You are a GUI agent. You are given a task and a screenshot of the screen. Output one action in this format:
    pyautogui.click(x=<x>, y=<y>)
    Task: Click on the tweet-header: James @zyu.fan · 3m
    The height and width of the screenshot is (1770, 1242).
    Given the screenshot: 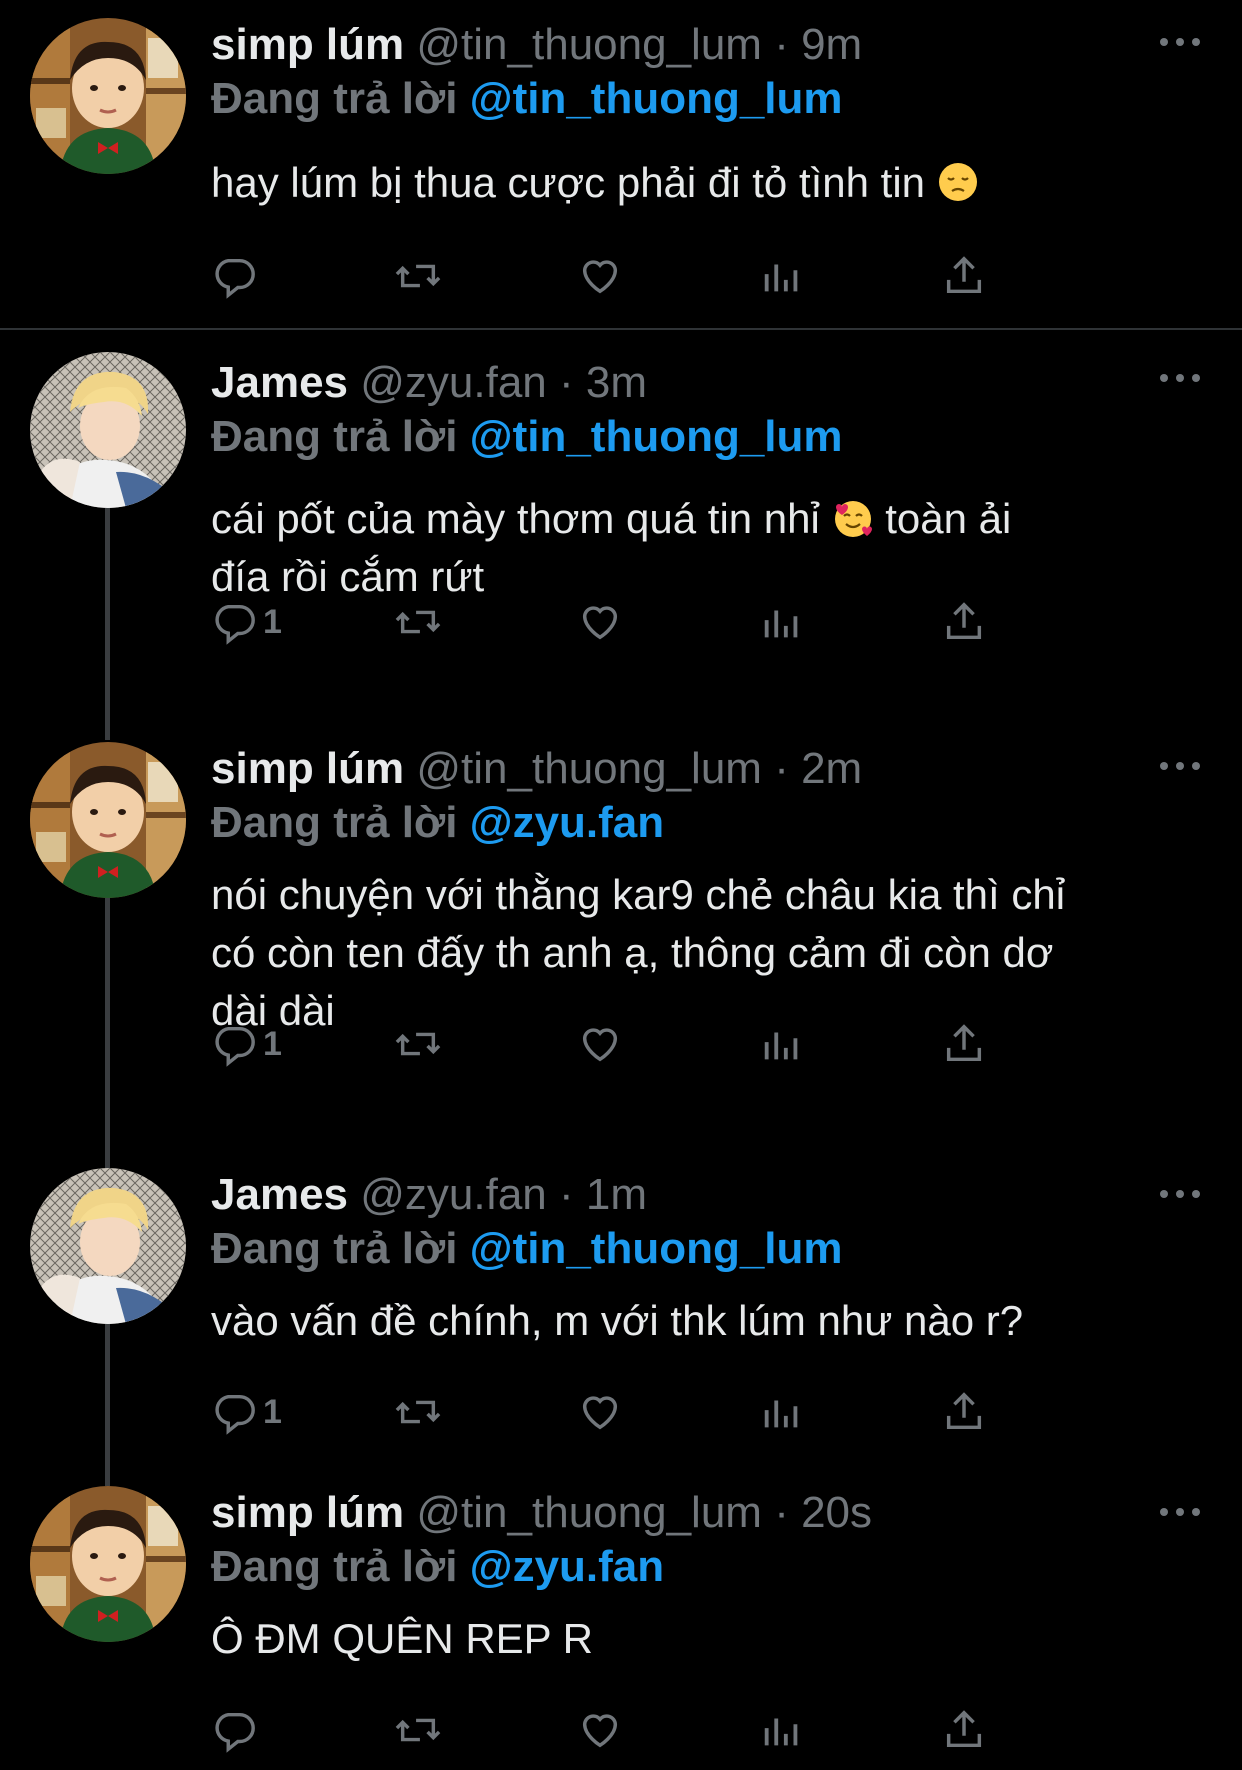 What is the action you would take?
    pyautogui.click(x=429, y=383)
    